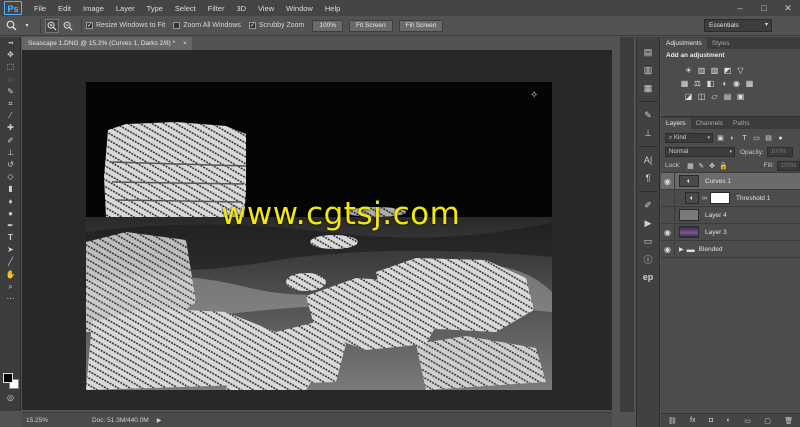 The height and width of the screenshot is (427, 800). What do you see at coordinates (648, 259) in the screenshot?
I see `info-panel-icon: ⓘ` at bounding box center [648, 259].